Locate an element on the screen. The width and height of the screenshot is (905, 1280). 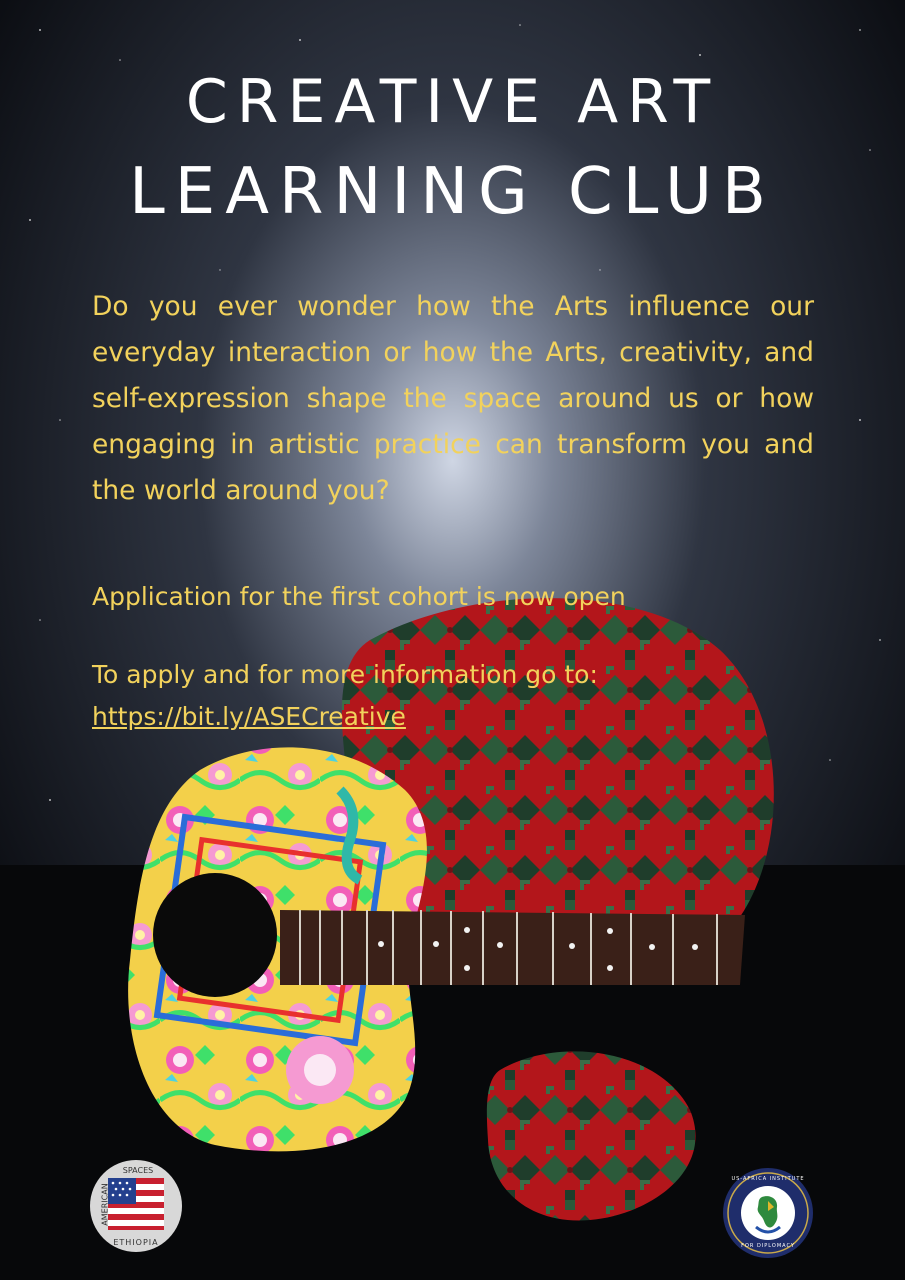
us-flag-icon is located at coordinates (136, 1204).